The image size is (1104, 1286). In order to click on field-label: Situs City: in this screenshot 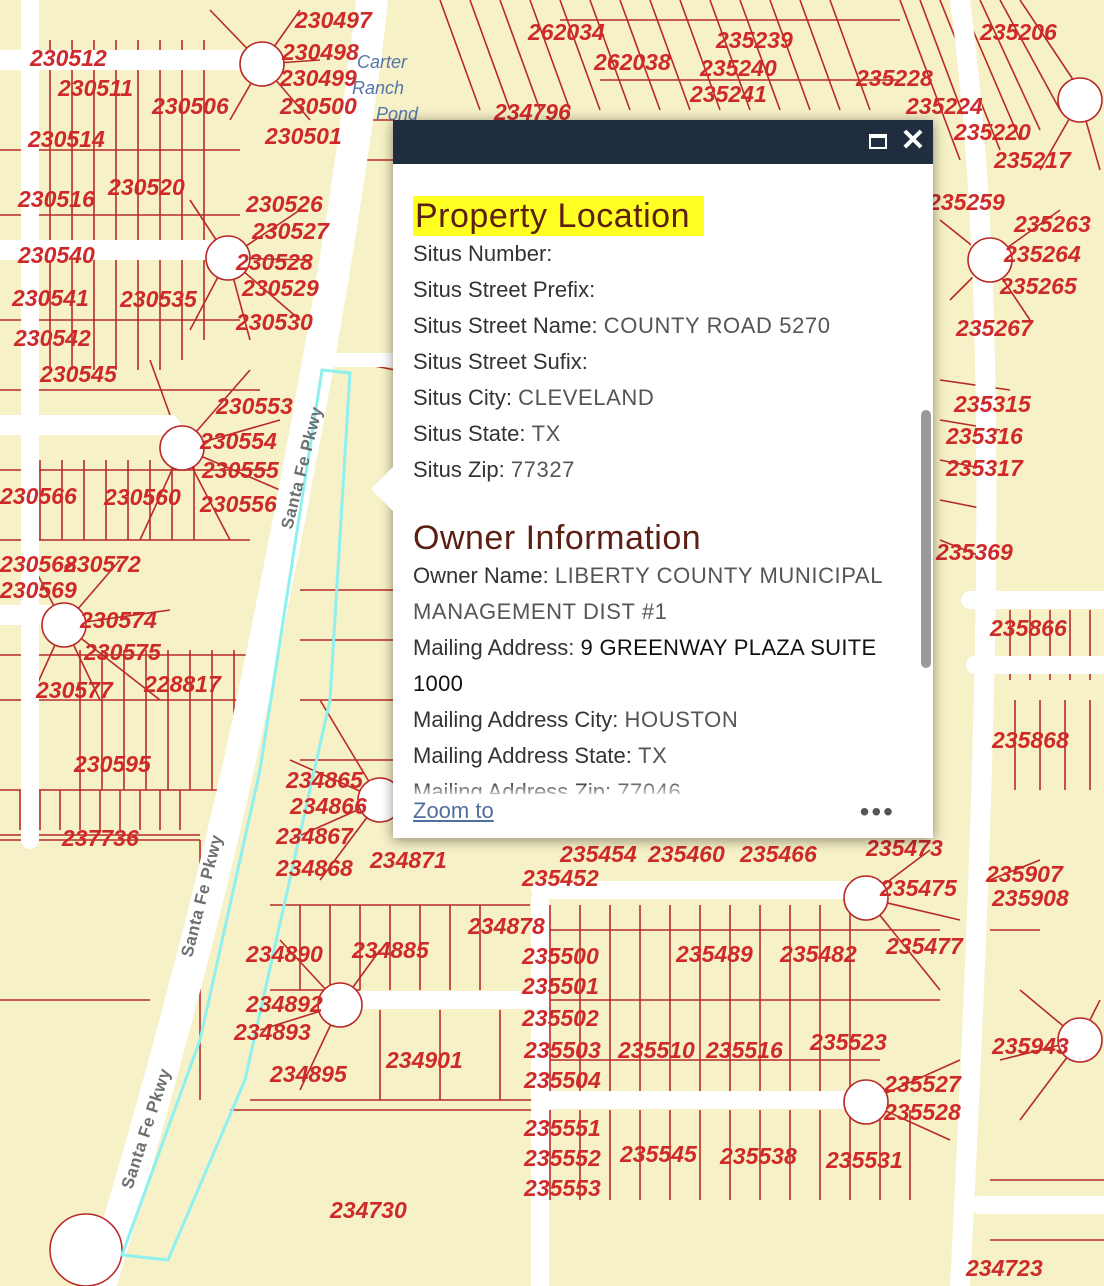, I will do `click(463, 397)`.